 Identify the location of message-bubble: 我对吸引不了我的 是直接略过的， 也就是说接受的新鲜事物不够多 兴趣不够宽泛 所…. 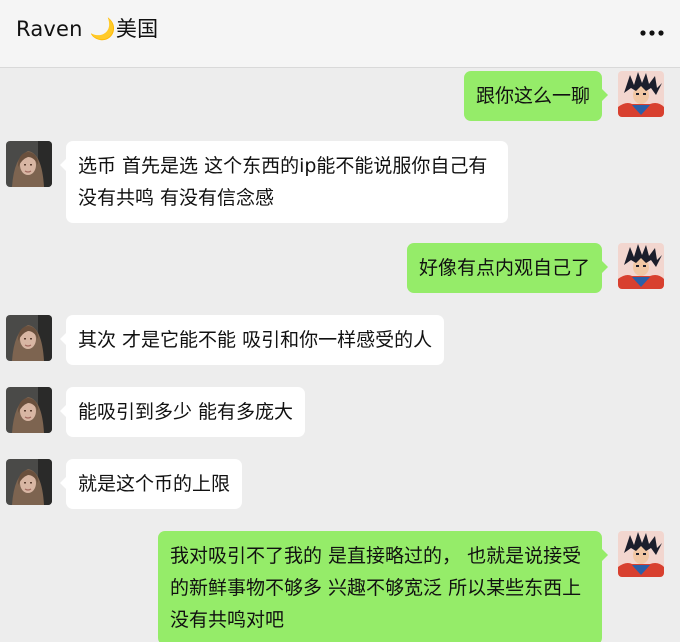
(383, 586).